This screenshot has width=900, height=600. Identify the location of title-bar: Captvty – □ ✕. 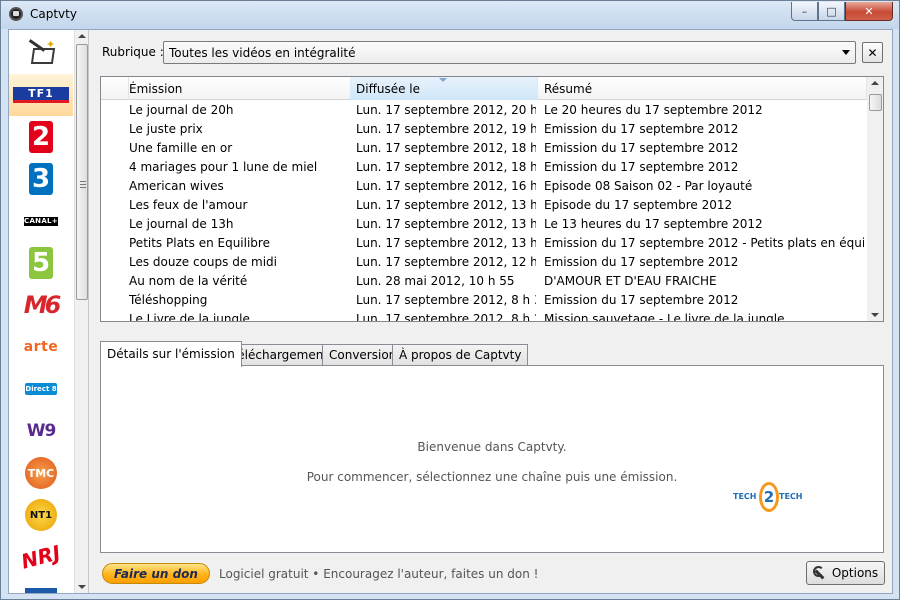
(450, 15).